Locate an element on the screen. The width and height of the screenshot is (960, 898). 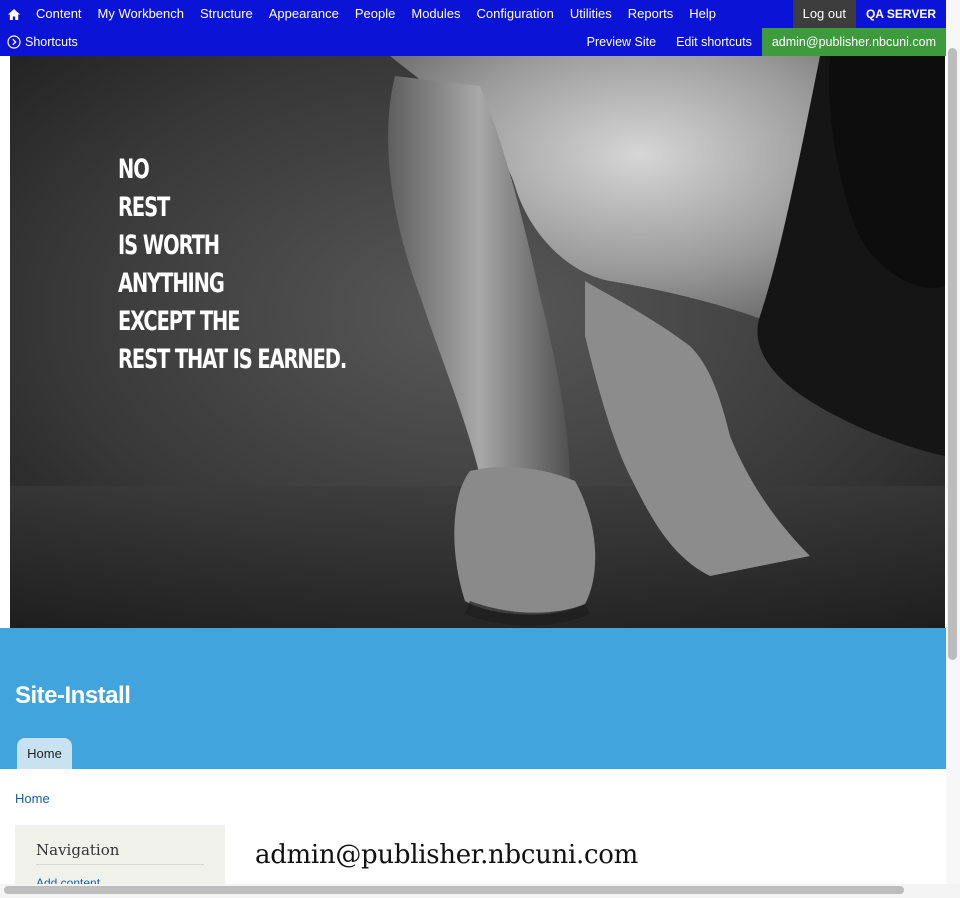
shortcuts-toggle: Shortcuts is located at coordinates (39, 42).